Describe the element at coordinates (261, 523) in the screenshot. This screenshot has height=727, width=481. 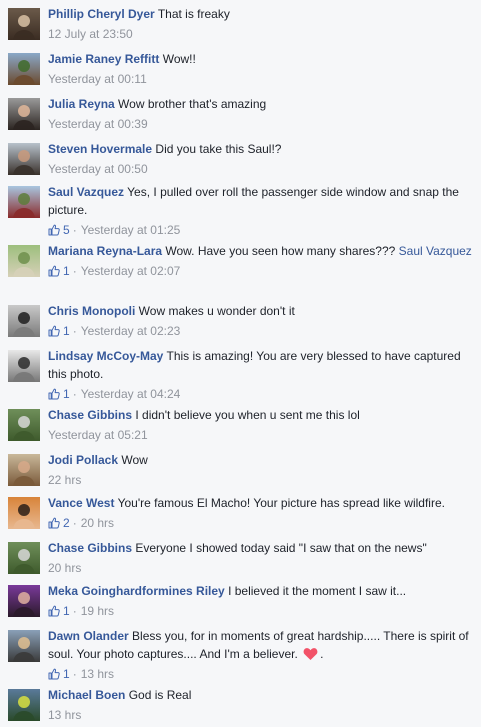
I see `comment-meta: 2 · 20 hrs` at that location.